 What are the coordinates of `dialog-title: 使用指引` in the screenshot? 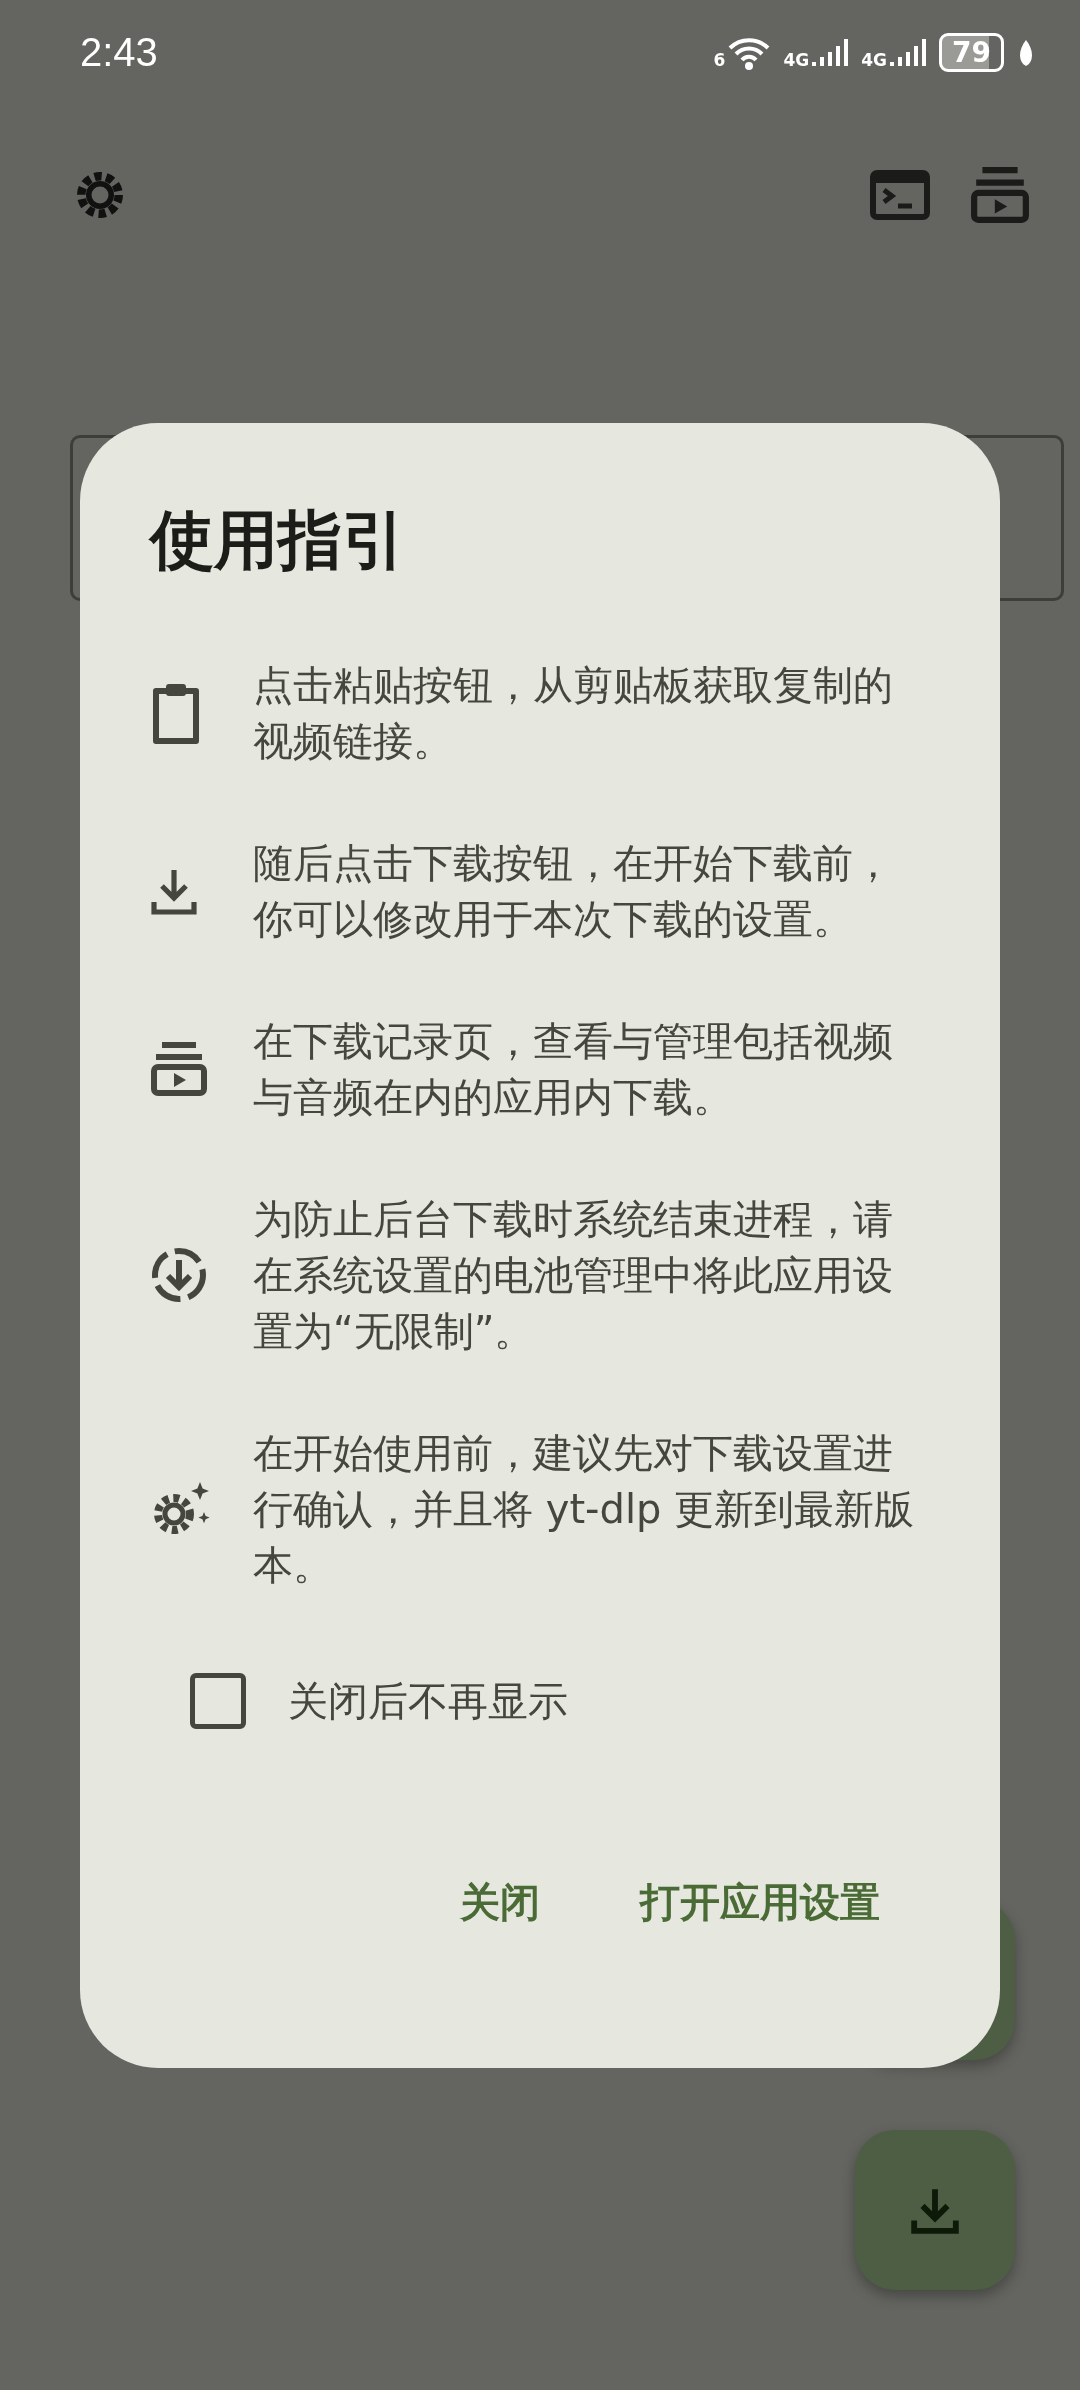 It's located at (278, 540).